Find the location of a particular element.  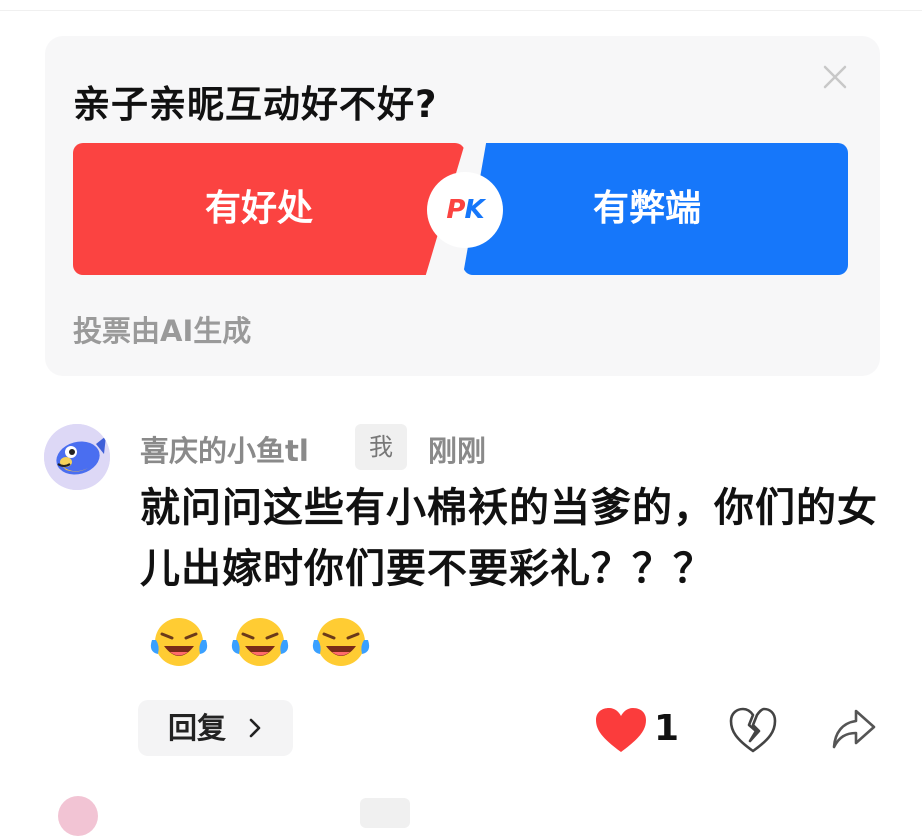

heart-icon is located at coordinates (621, 730).